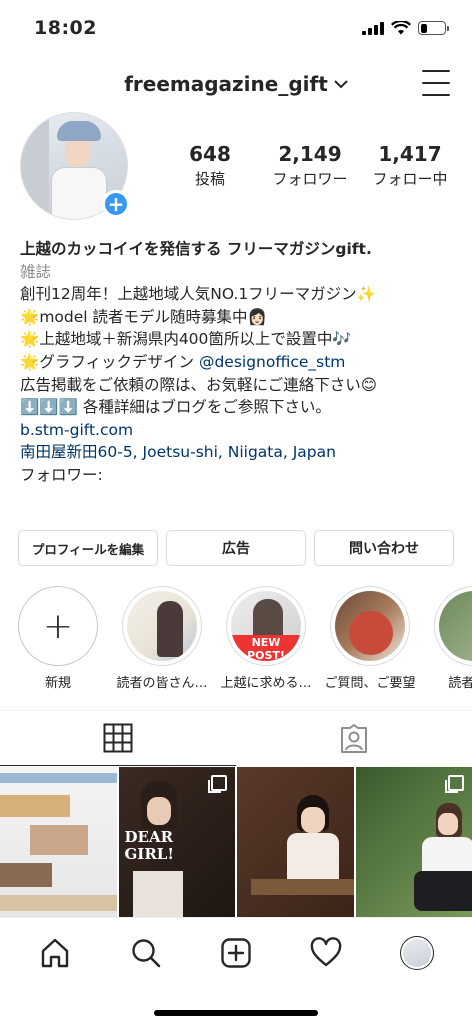 The height and width of the screenshot is (1024, 472). Describe the element at coordinates (240, 475) in the screenshot. I see `mutual-followers: フォロワー:` at that location.